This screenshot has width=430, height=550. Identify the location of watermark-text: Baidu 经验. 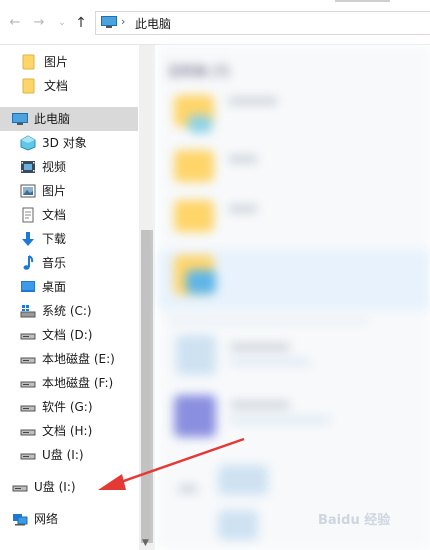
(354, 520).